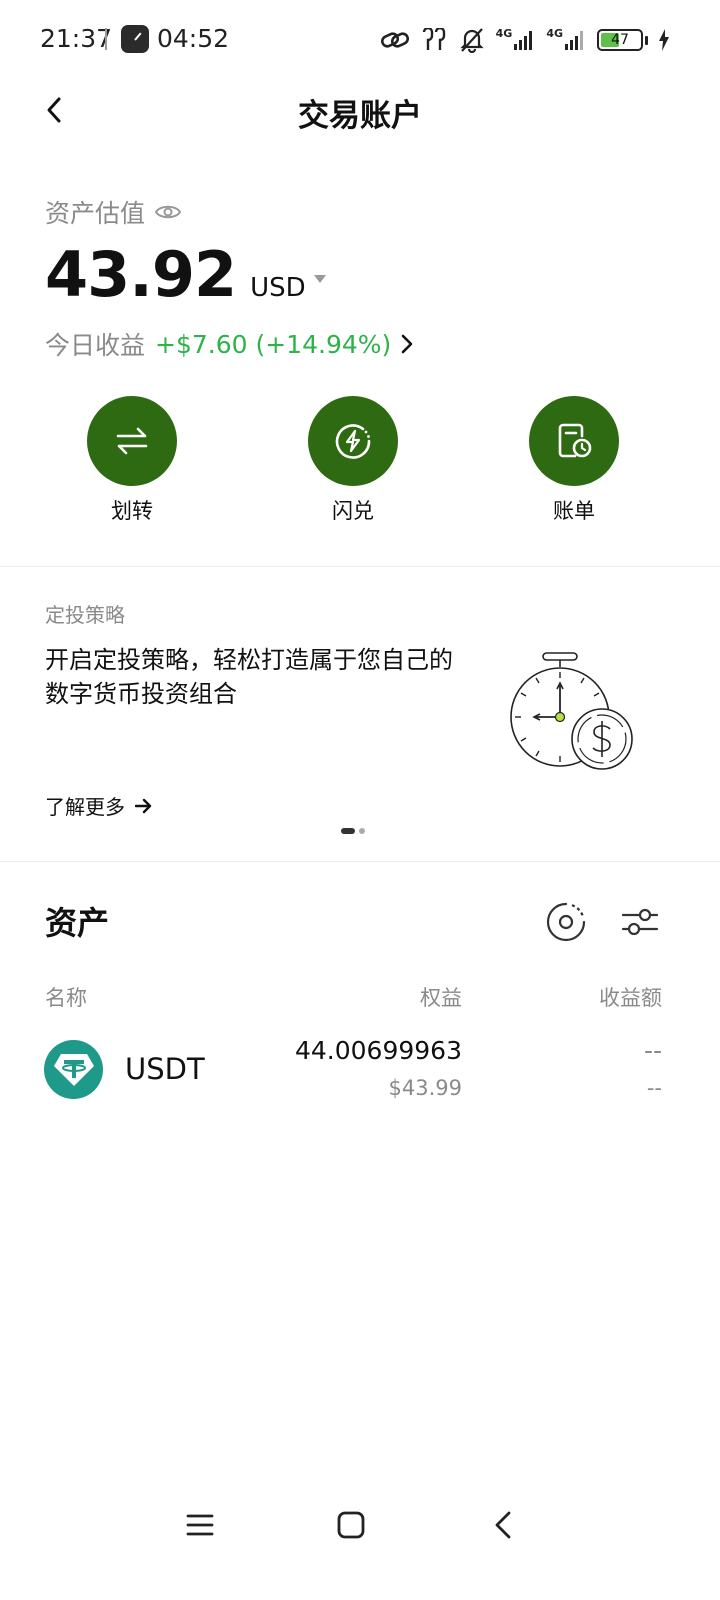 The height and width of the screenshot is (1600, 720). What do you see at coordinates (407, 344) in the screenshot?
I see `chevron-right-icon` at bounding box center [407, 344].